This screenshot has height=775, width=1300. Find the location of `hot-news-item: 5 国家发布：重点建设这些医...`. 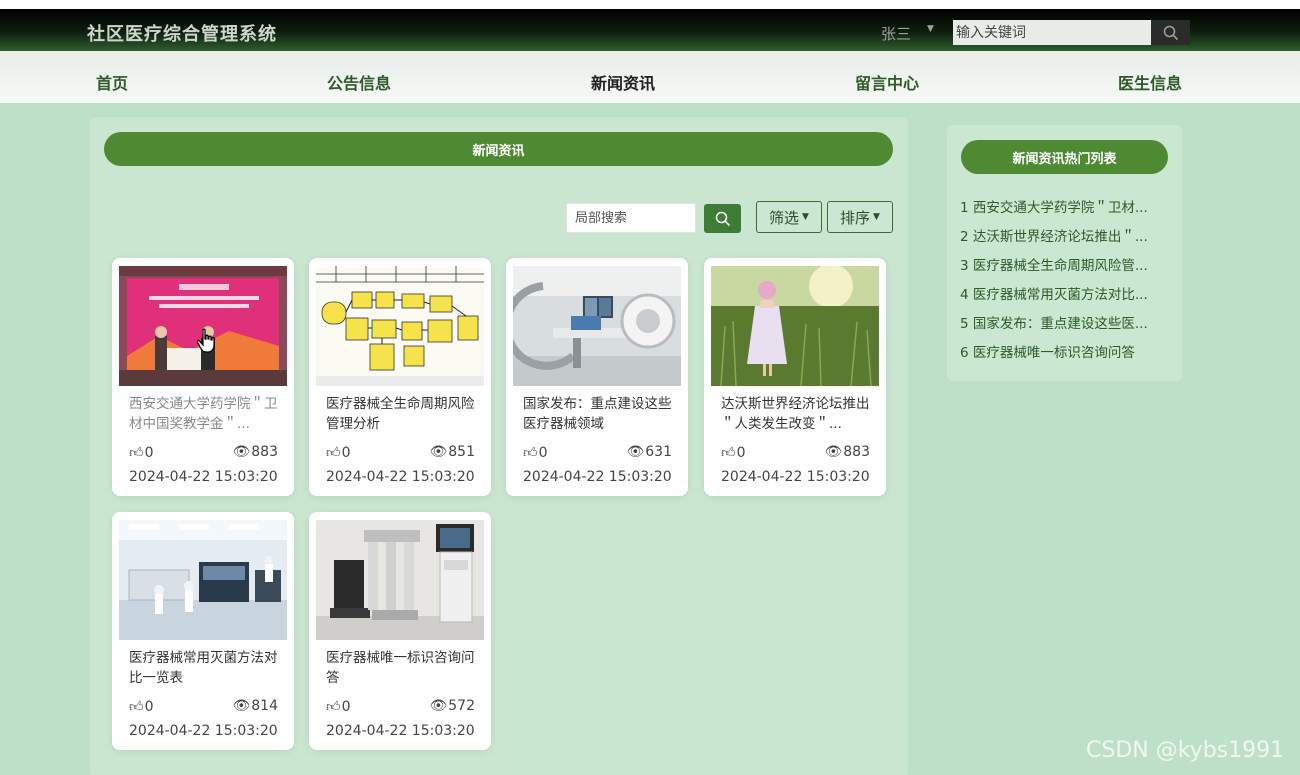

hot-news-item: 5 国家发布：重点建设这些医... is located at coordinates (1060, 322).